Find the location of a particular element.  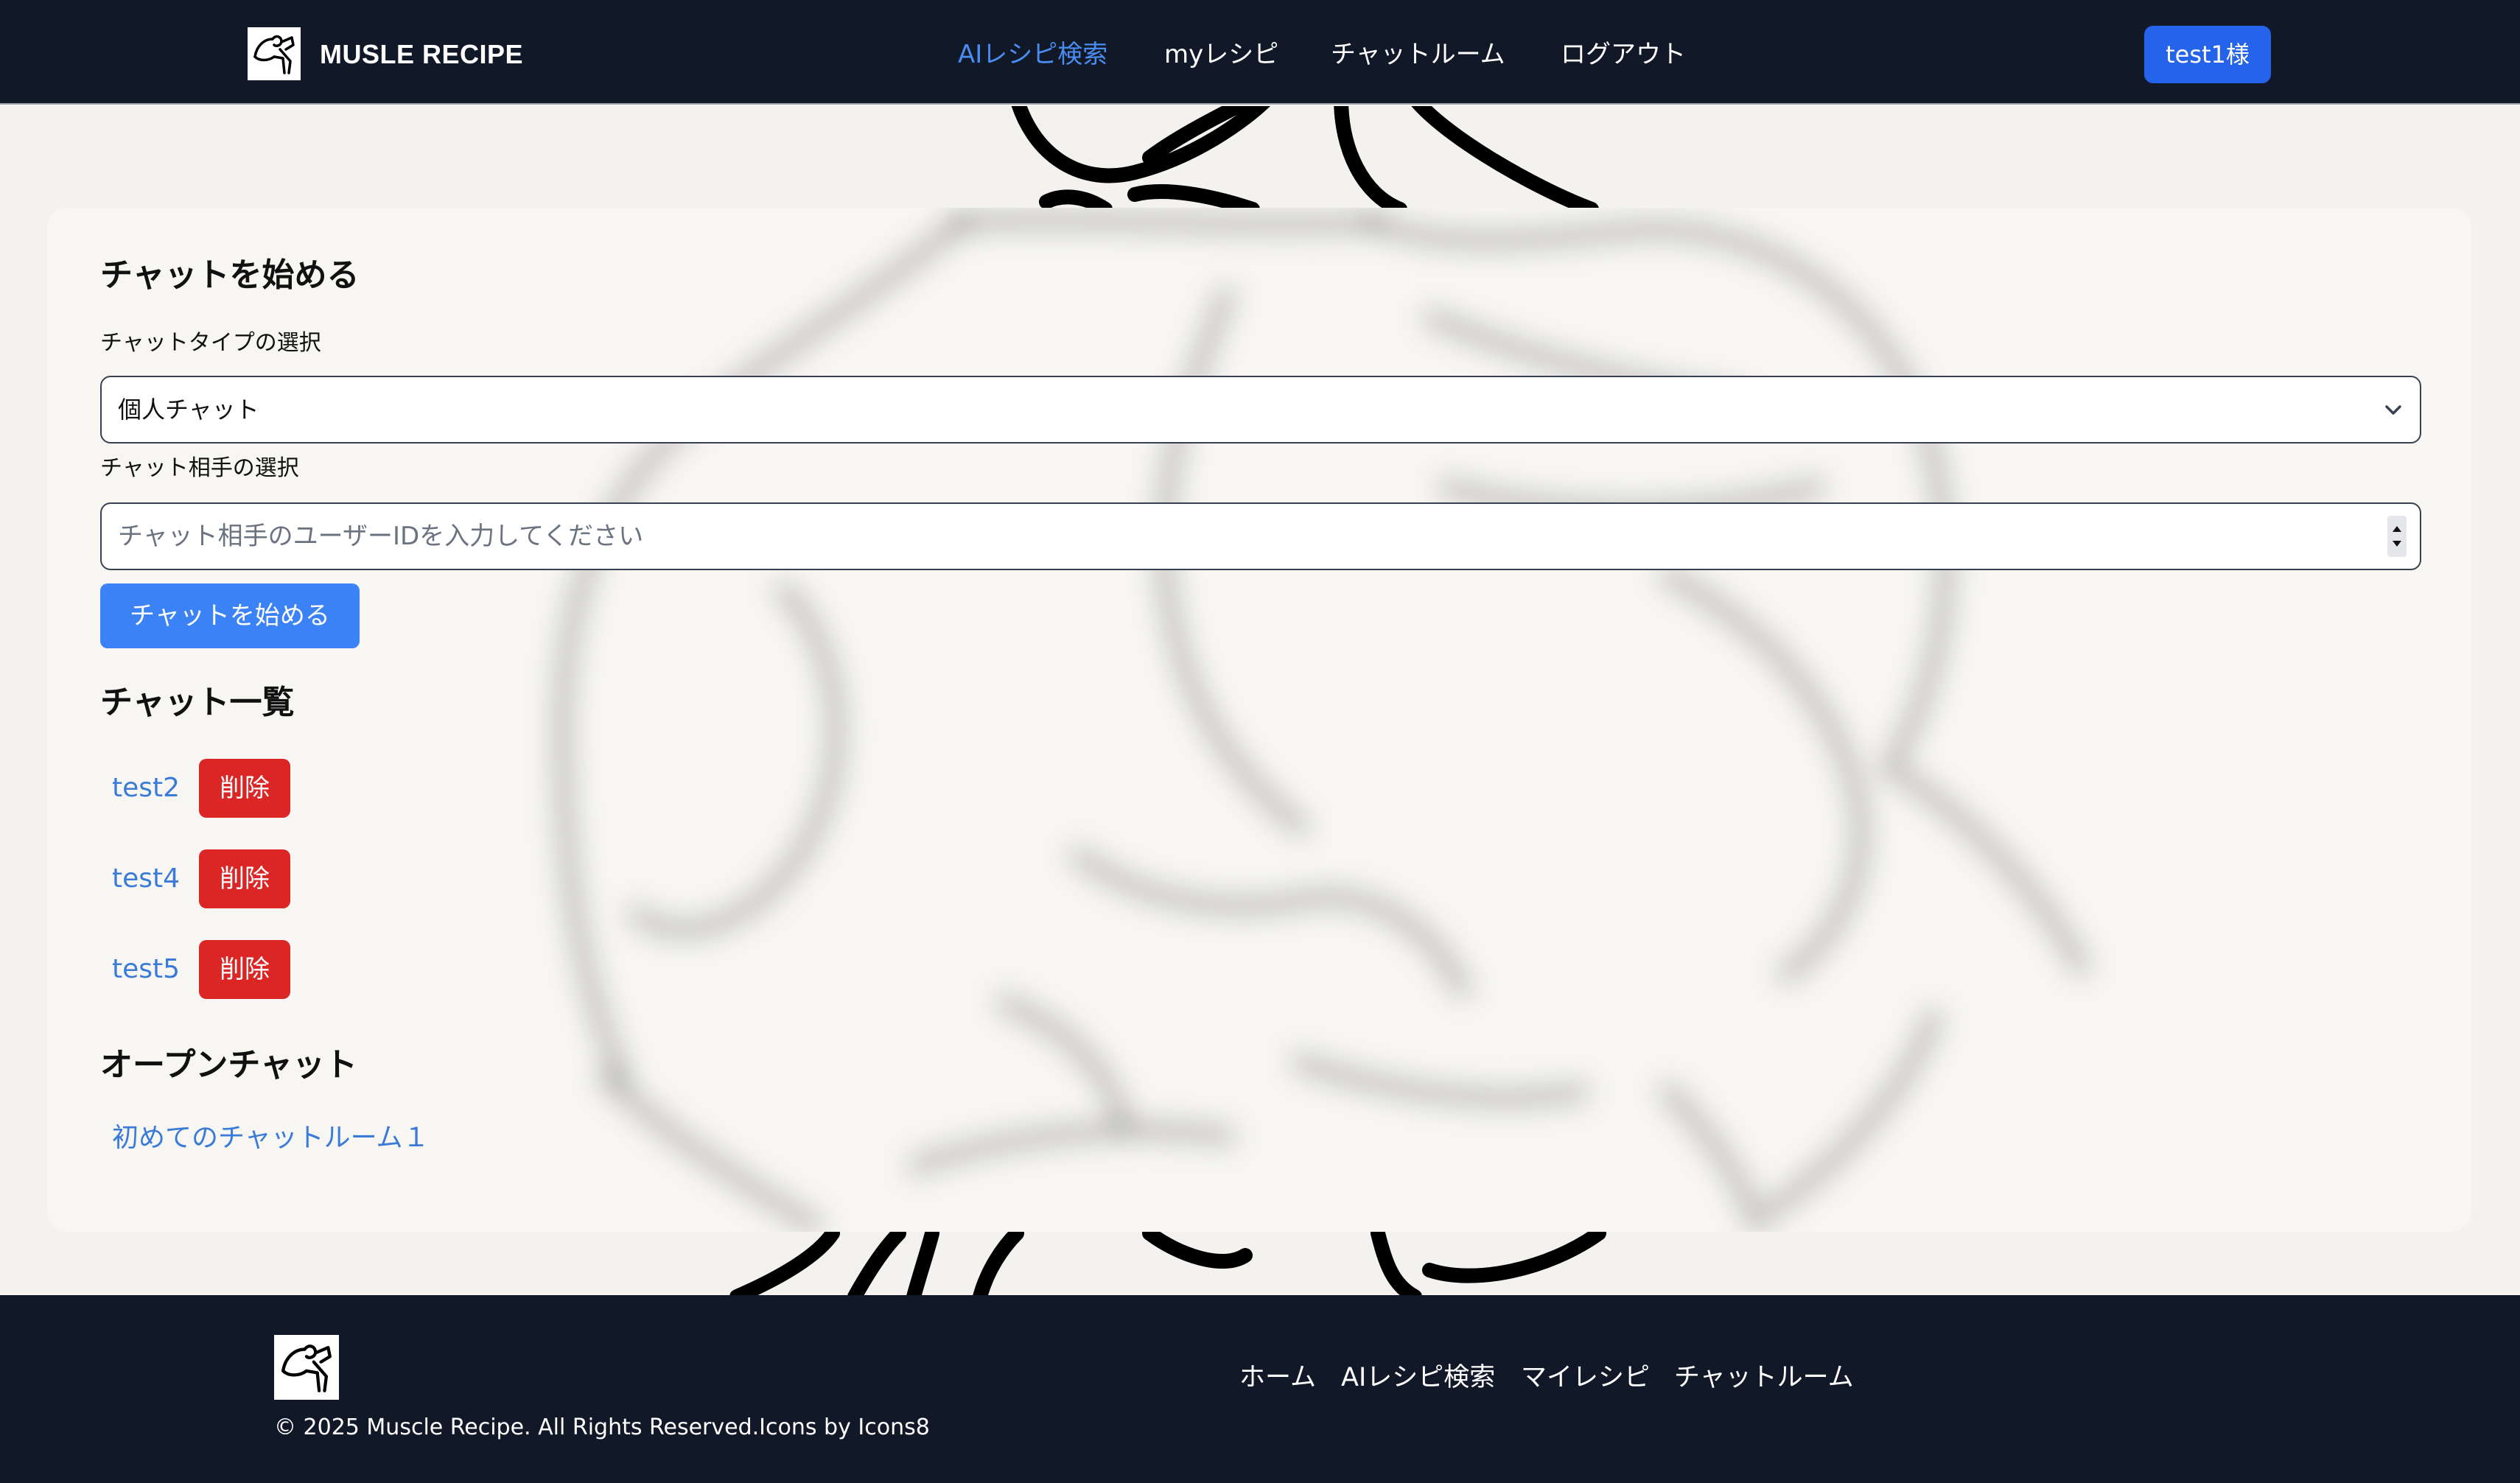

user-account-button: test1様 is located at coordinates (2207, 54).